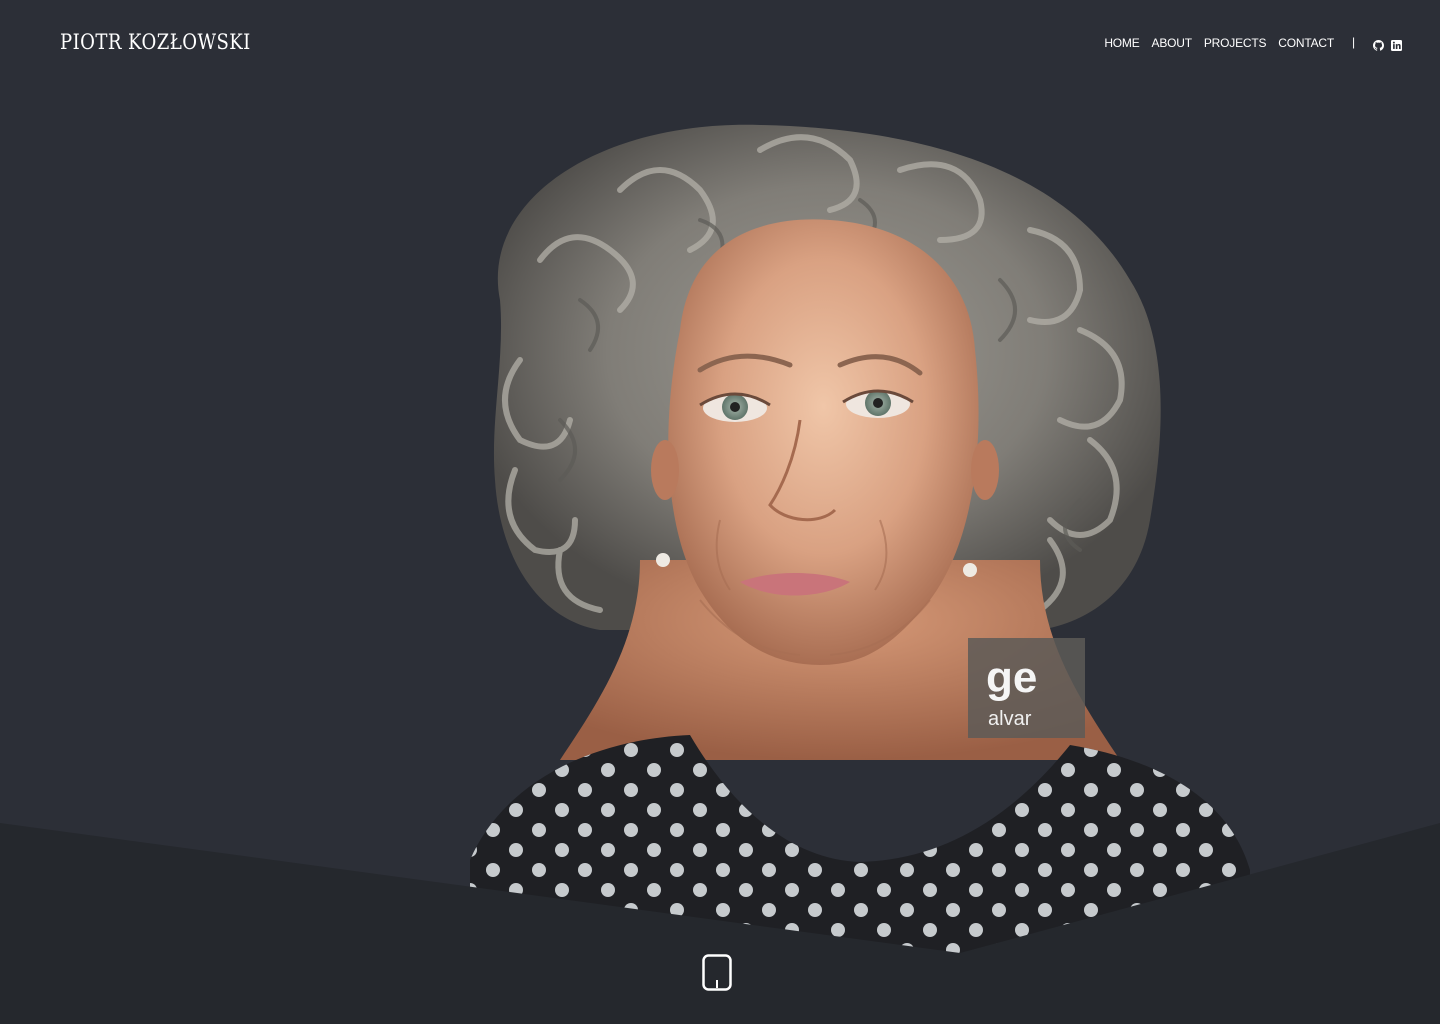  I want to click on github-icon, so click(1378, 44).